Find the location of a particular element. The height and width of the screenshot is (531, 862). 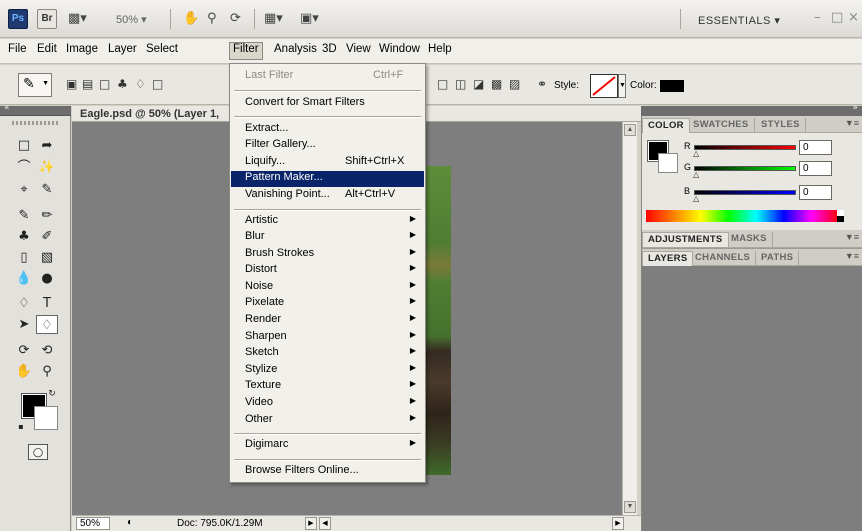

shape-color-swatch is located at coordinates (672, 86).